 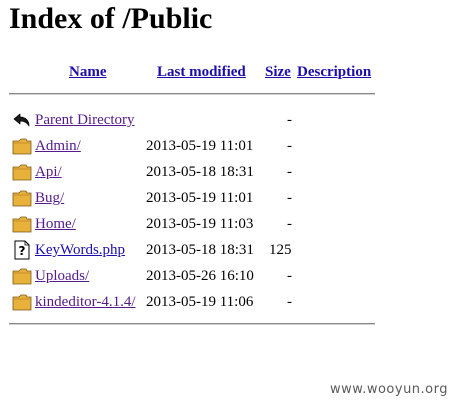 I want to click on back-arrow-icon, so click(x=21, y=120).